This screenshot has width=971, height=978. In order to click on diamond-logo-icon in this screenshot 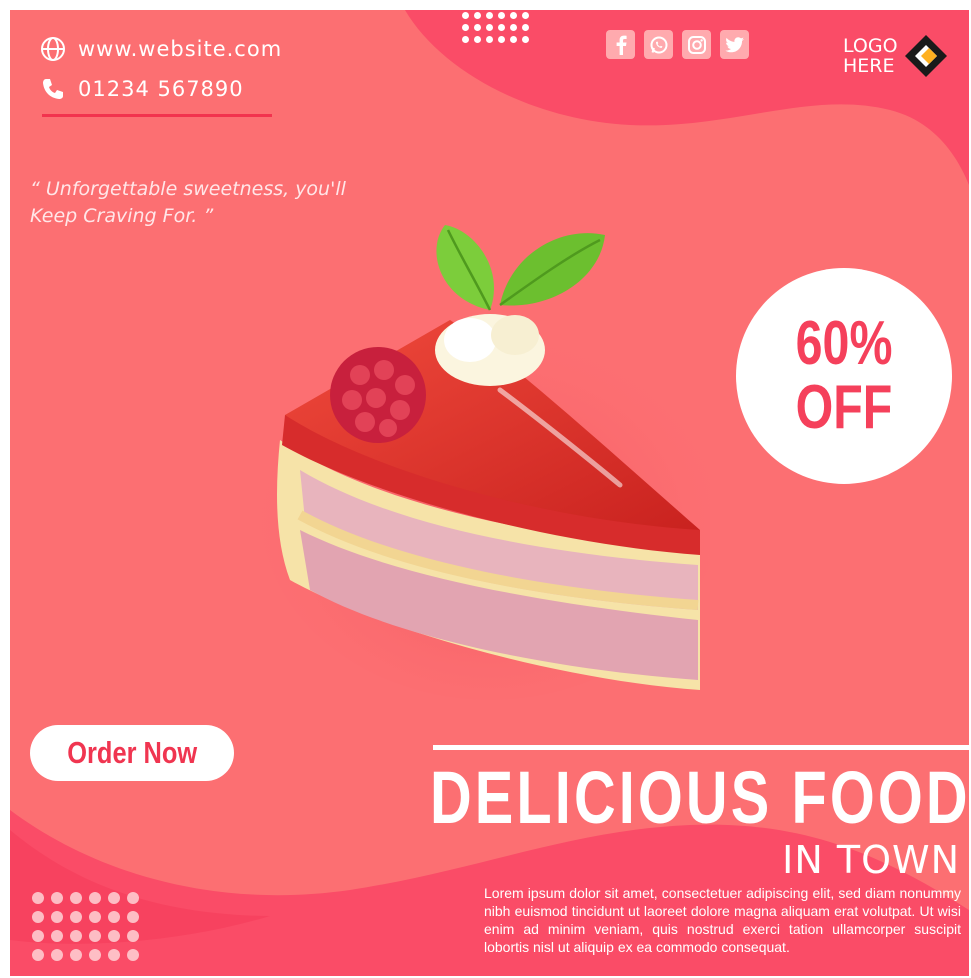, I will do `click(925, 56)`.